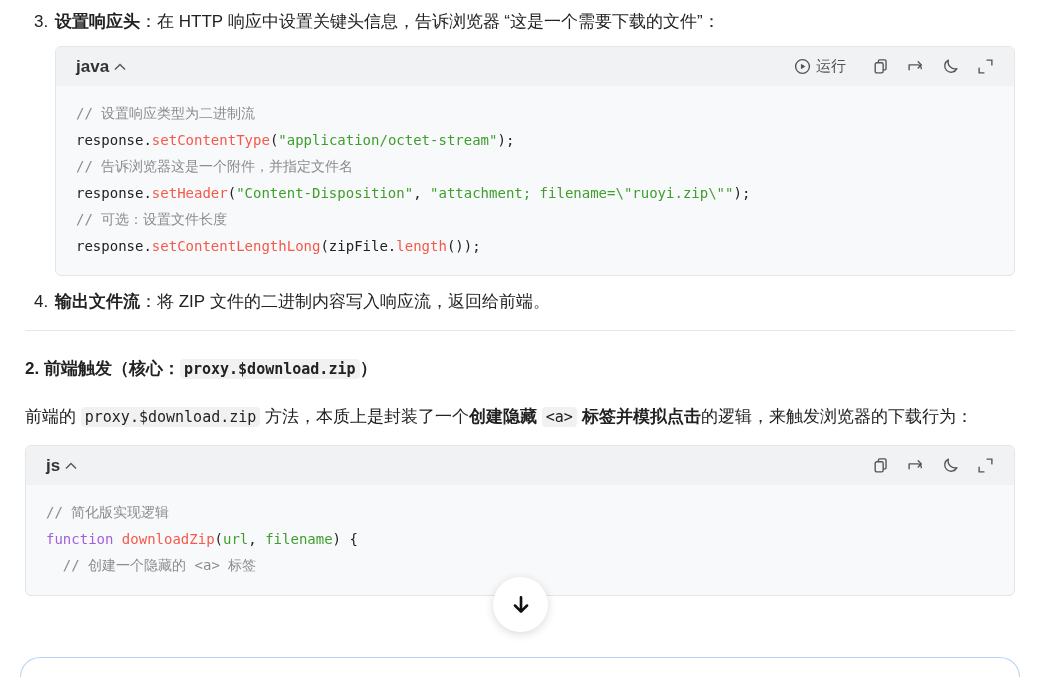 This screenshot has height=677, width=1043. I want to click on code-line: // 告诉浏览器这是一个附件，并指定文件名, so click(215, 166).